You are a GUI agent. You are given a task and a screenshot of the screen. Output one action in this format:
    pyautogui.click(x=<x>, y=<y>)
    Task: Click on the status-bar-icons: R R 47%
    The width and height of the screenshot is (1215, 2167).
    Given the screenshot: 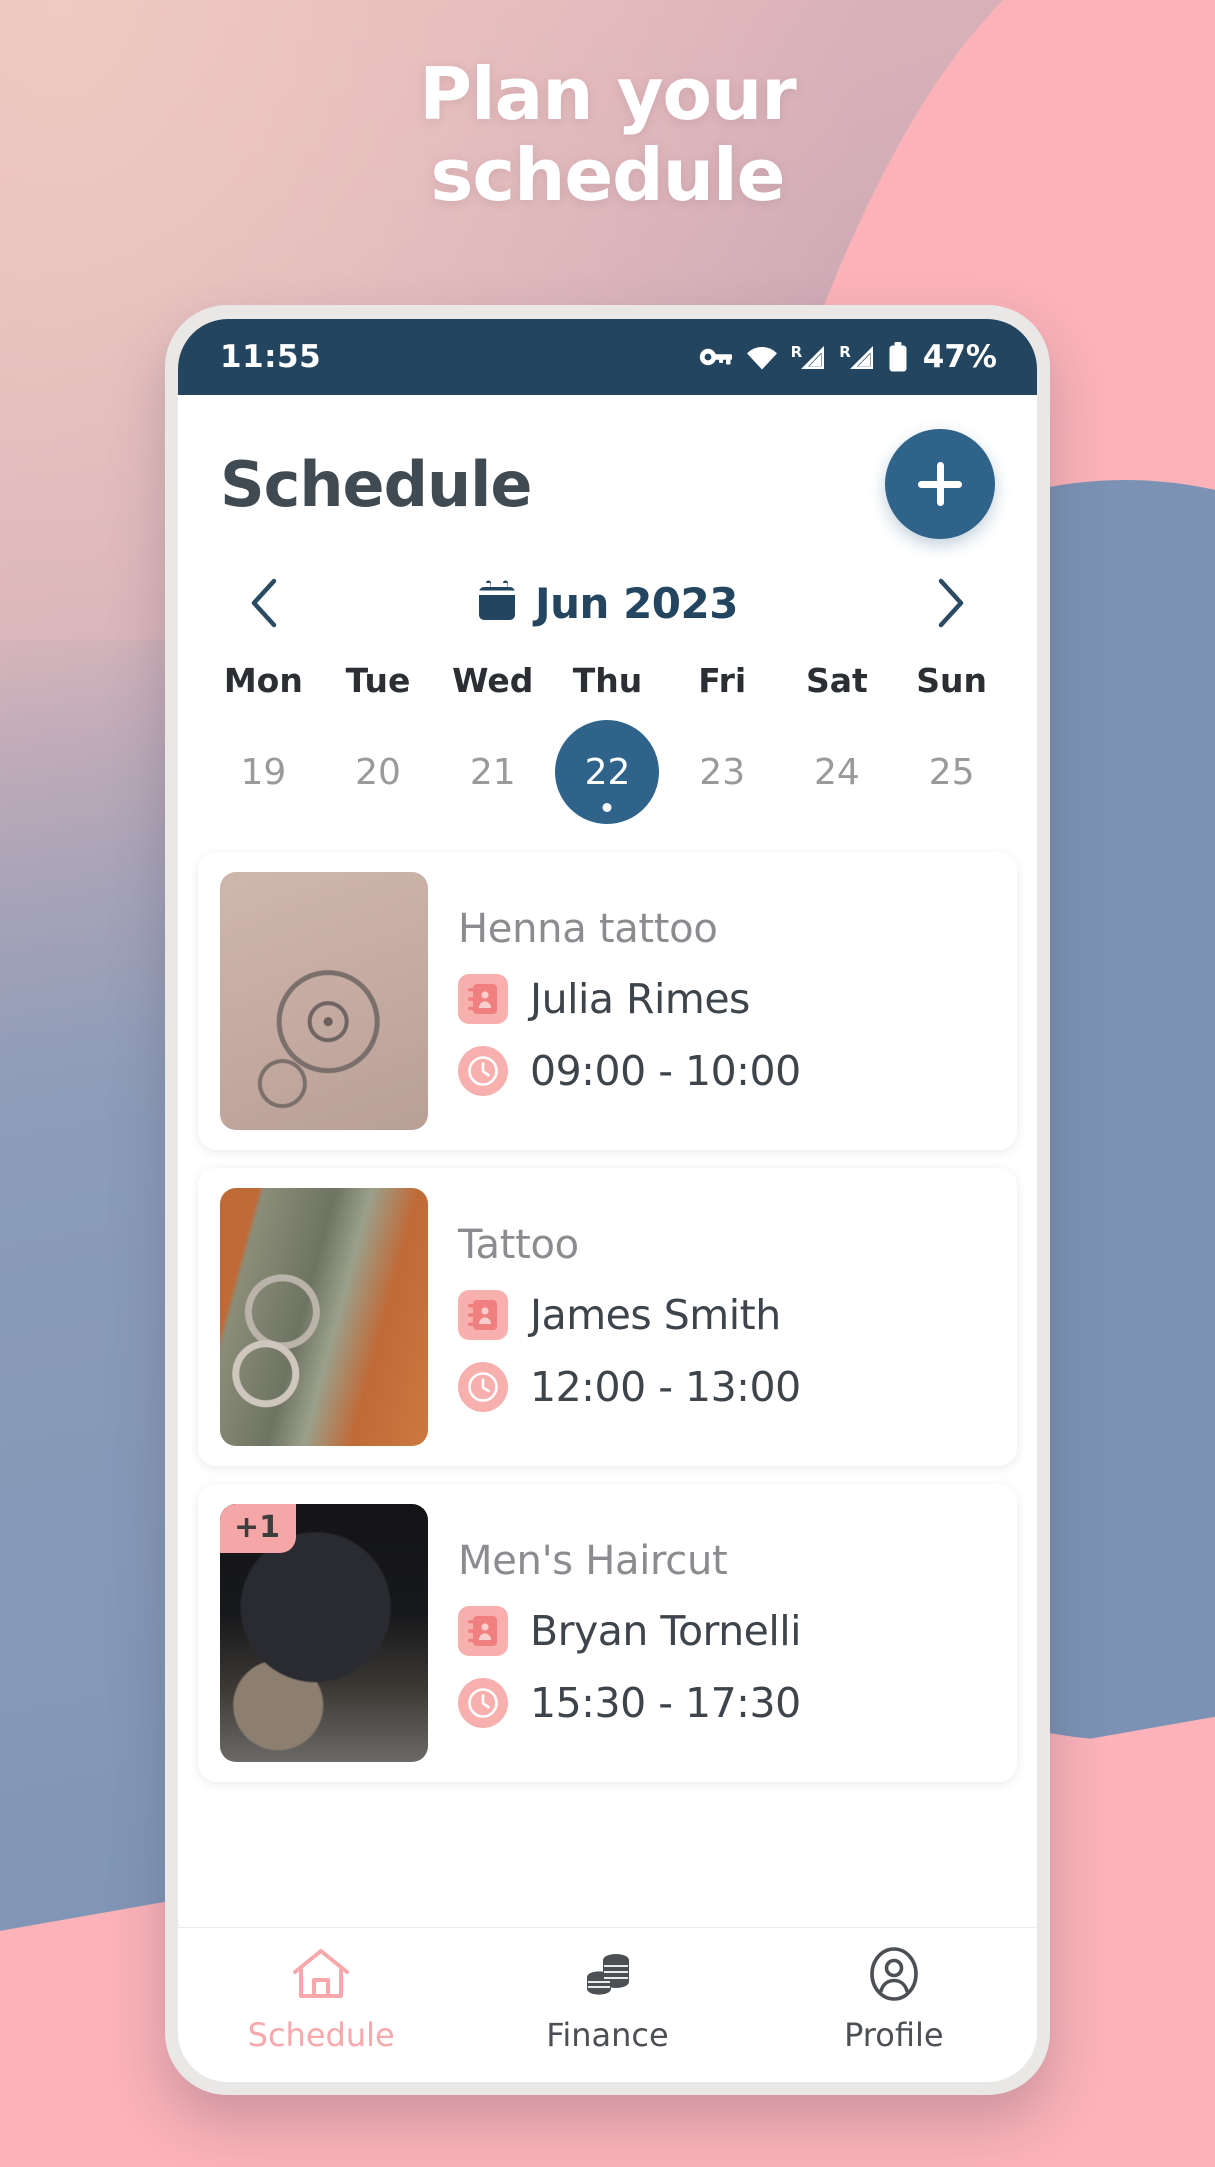 What is the action you would take?
    pyautogui.click(x=848, y=357)
    